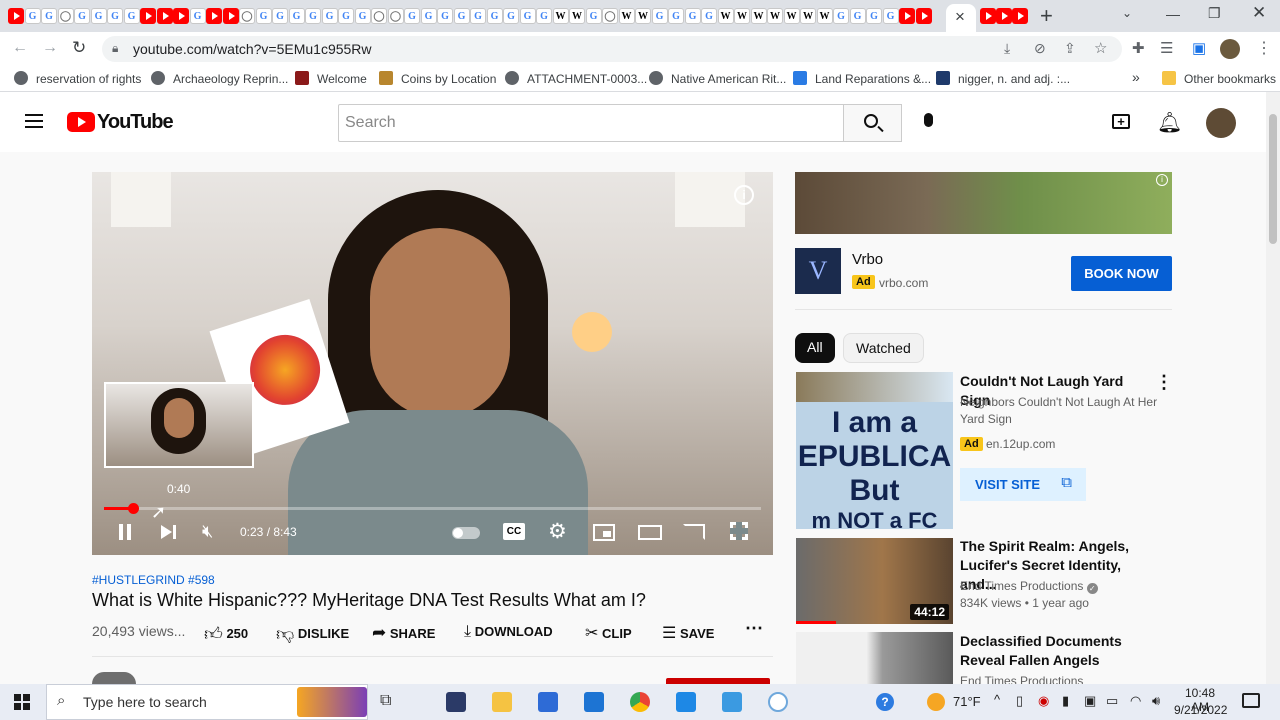 This screenshot has height=720, width=1280. I want to click on help-icon: ?, so click(885, 702).